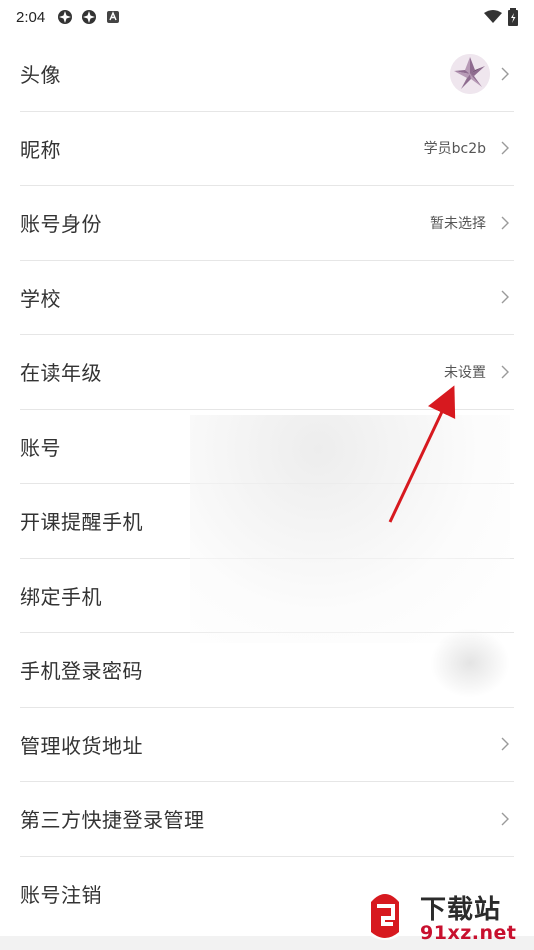 This screenshot has height=950, width=534. I want to click on row-account-identity: 账号身份 暂未选择, so click(267, 223).